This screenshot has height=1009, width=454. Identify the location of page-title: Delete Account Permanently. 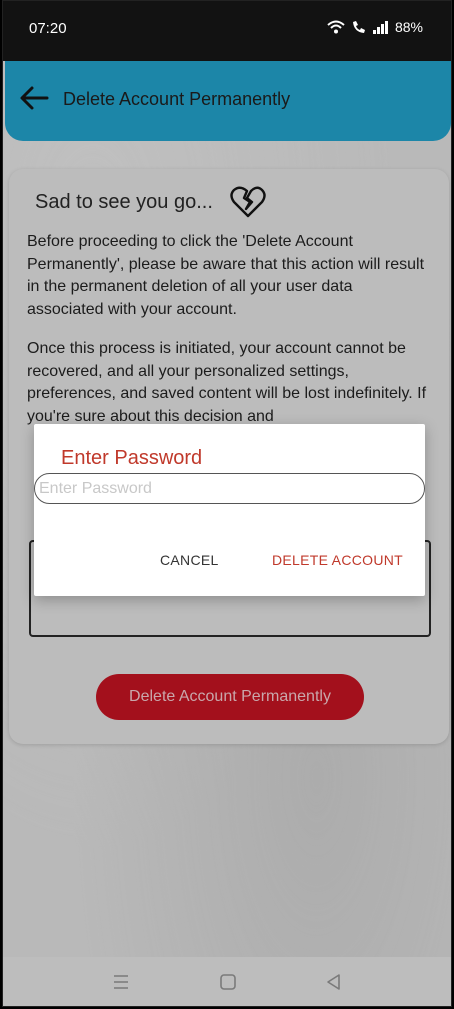
(177, 99).